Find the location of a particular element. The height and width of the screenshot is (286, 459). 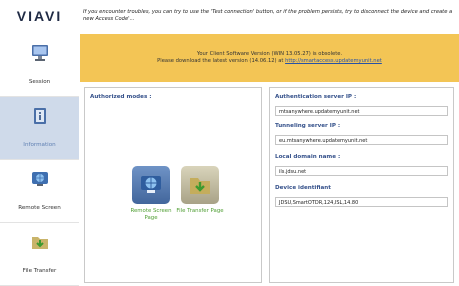

viavi-logo: VIAVI is located at coordinates (39, 16).